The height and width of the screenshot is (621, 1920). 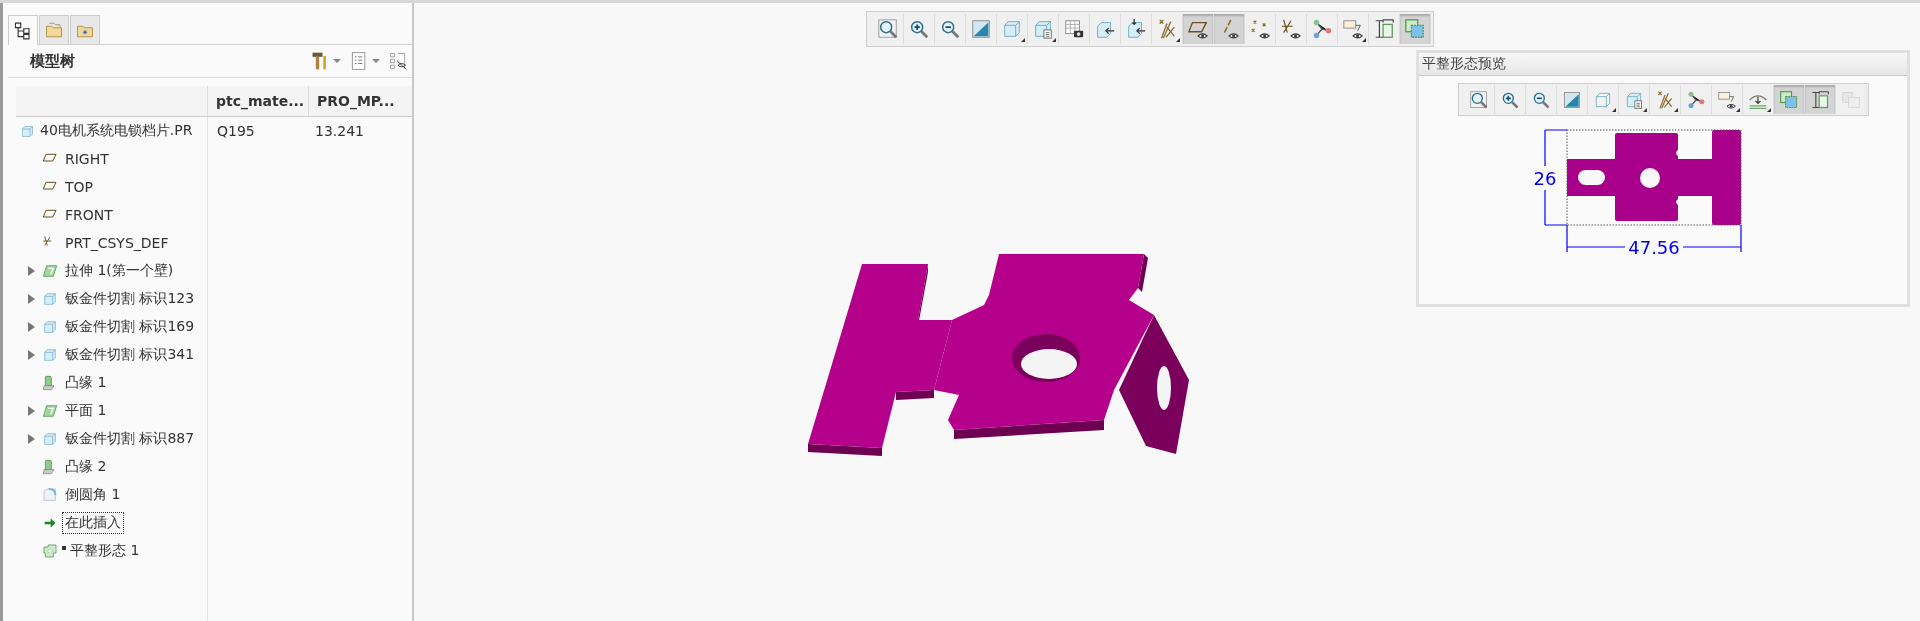 I want to click on node-icon, so click(x=1322, y=29).